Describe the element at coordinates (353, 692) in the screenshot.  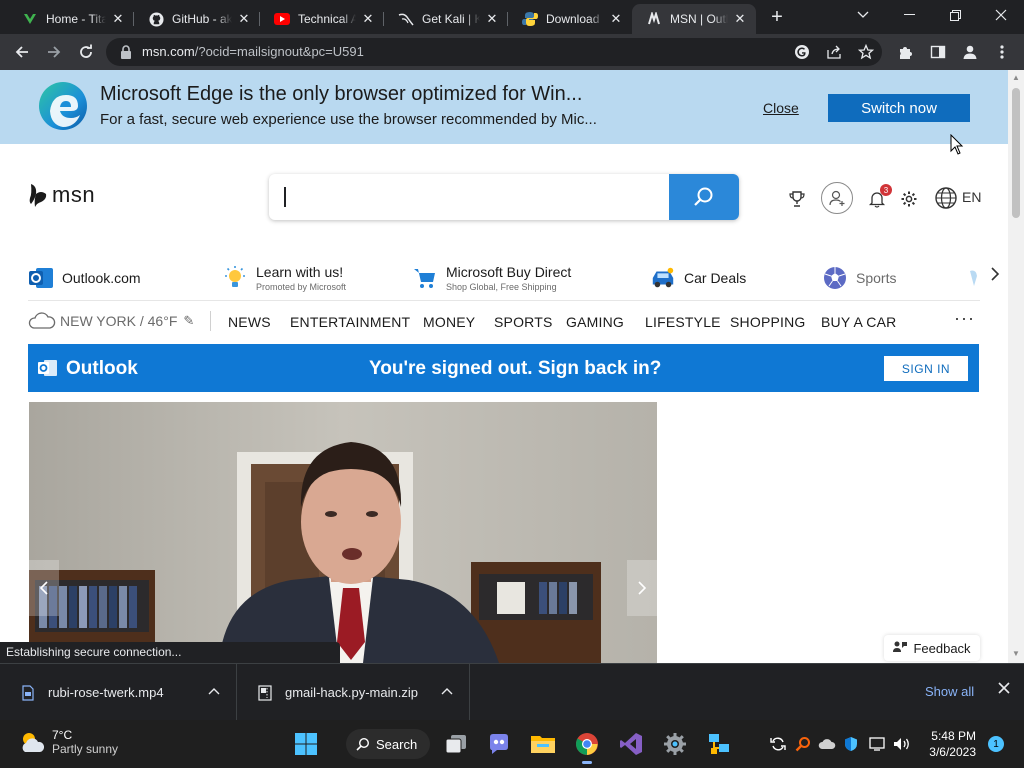
I see `download-item-2: gmail-hack.py-main.zip` at that location.